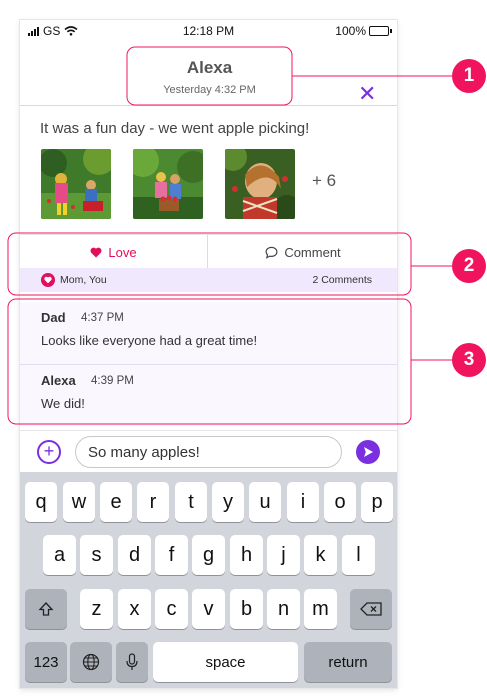 The image size is (487, 697). What do you see at coordinates (96, 555) in the screenshot?
I see `key-s: s` at bounding box center [96, 555].